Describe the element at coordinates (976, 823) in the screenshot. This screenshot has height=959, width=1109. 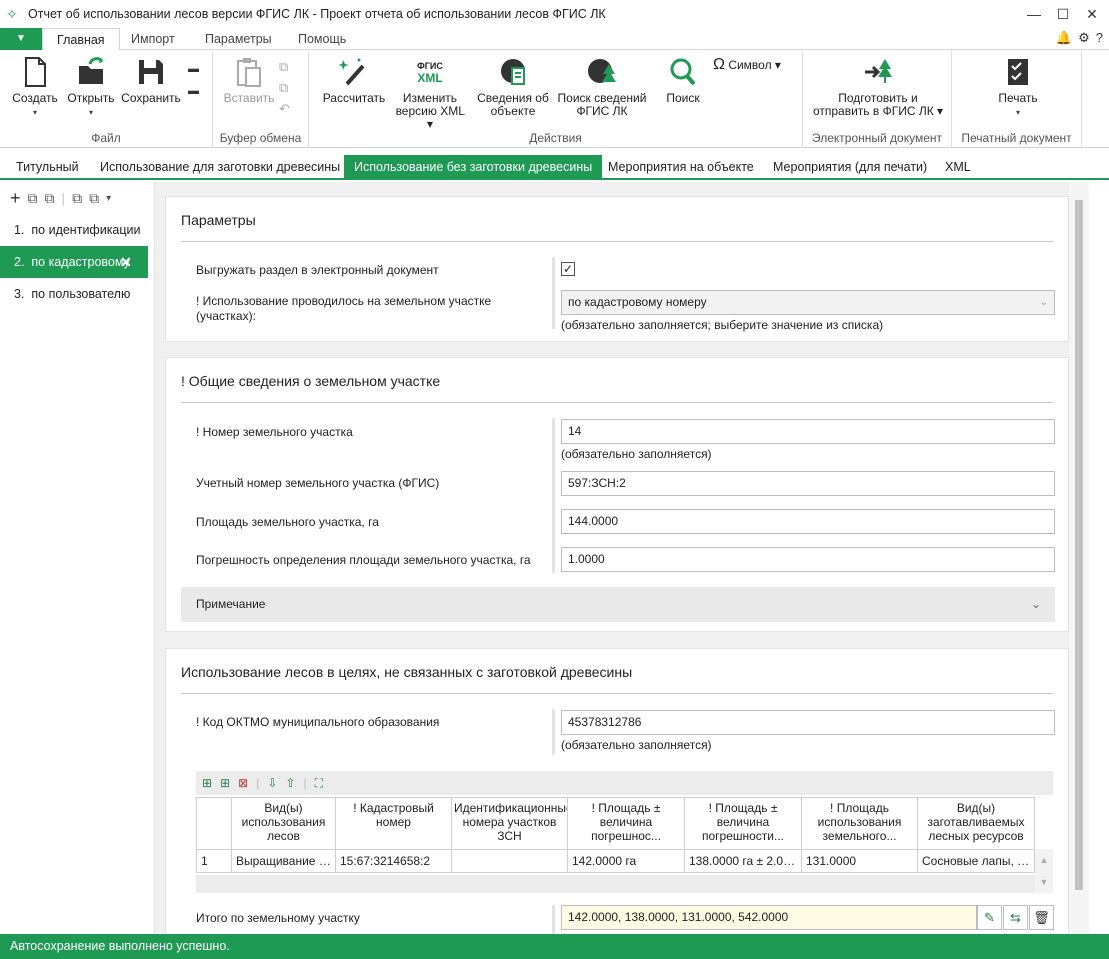
I see `column-header: Вид(ы) заготавливаемых лесных ресурсов` at that location.